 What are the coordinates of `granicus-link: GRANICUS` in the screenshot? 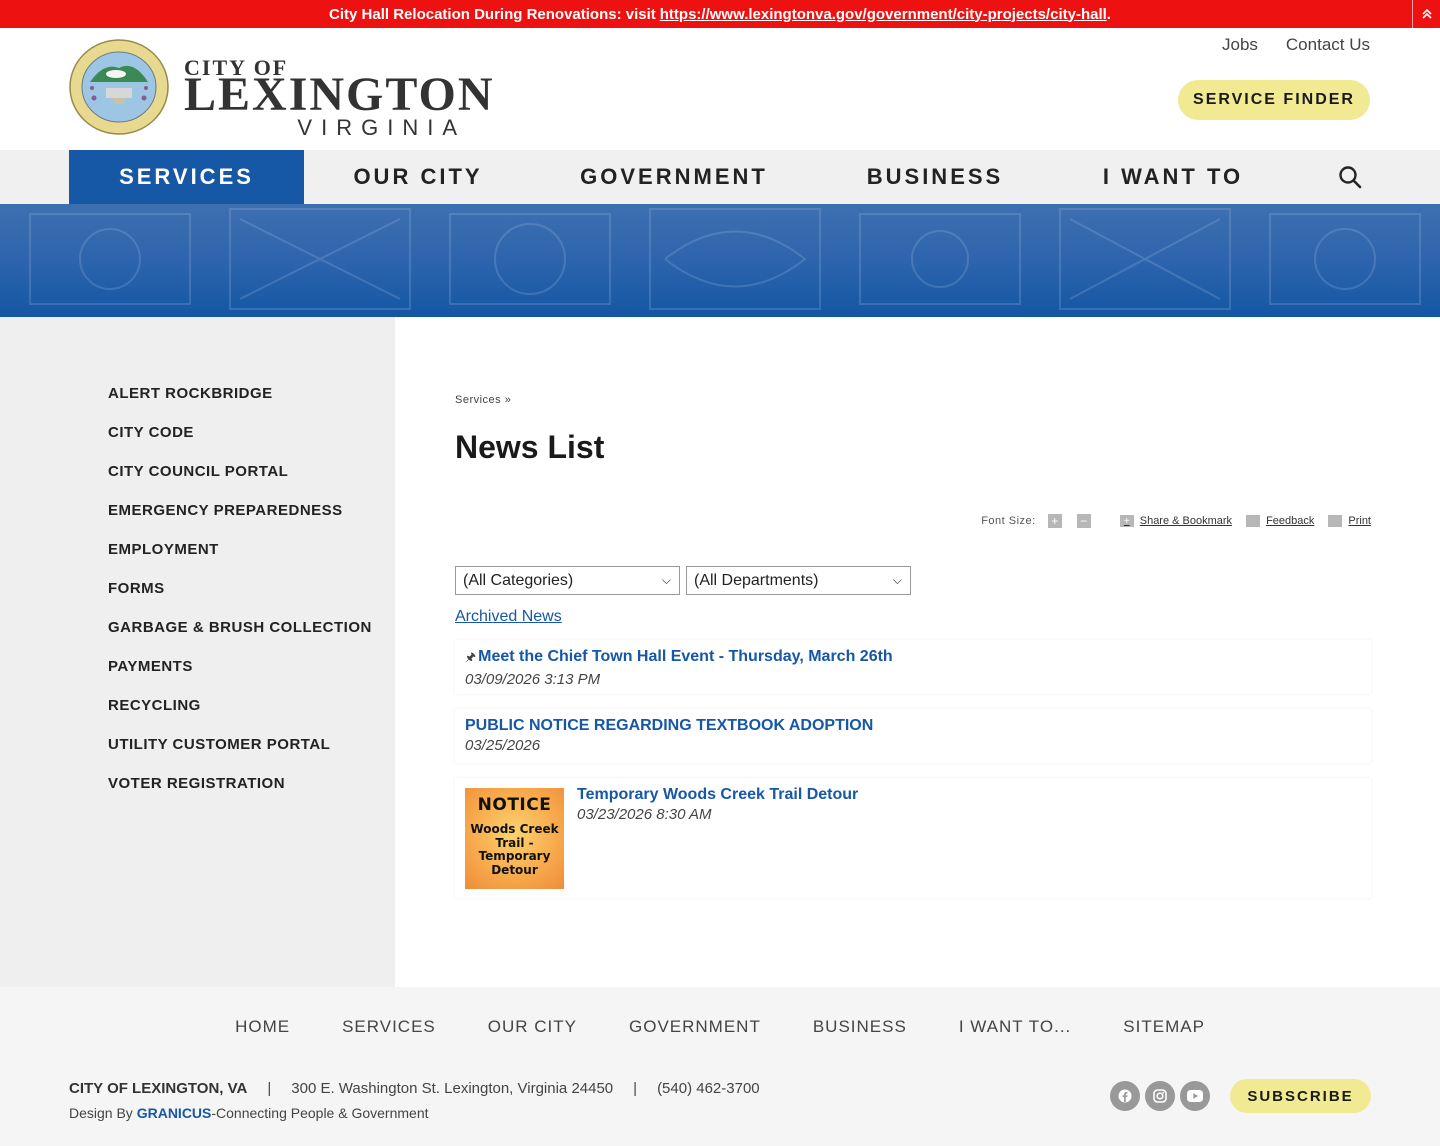 It's located at (174, 1113).